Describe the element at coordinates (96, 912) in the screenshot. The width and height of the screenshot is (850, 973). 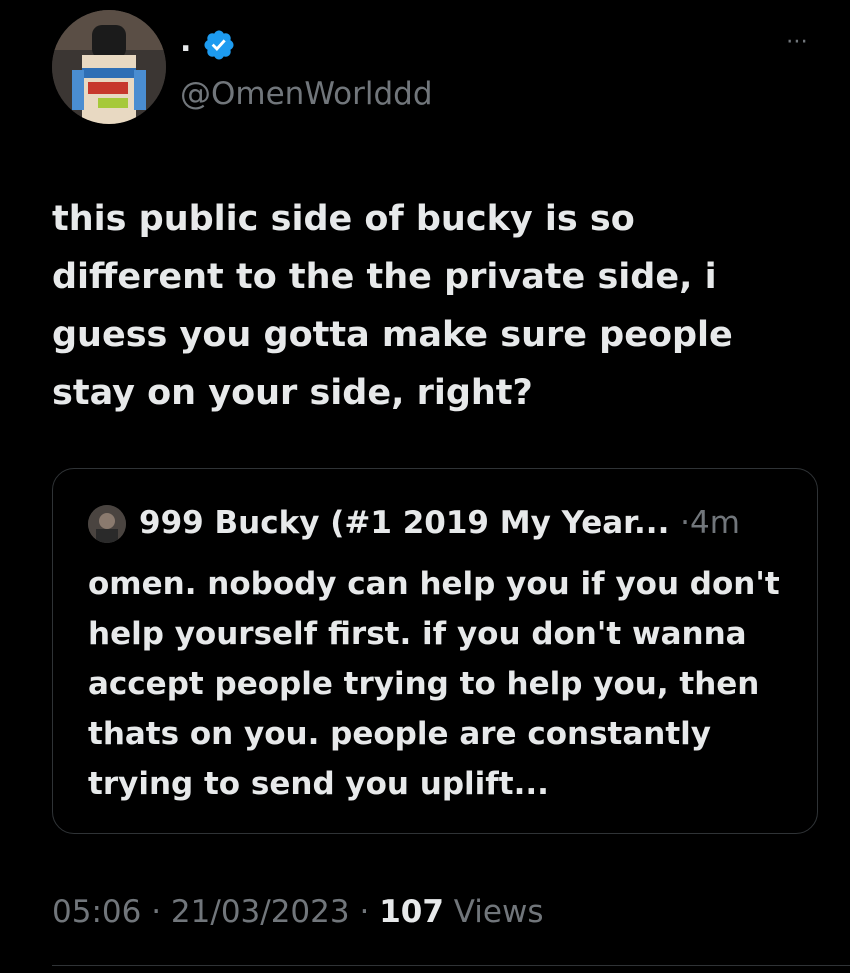
I see `timestamp-time: 05:06` at that location.